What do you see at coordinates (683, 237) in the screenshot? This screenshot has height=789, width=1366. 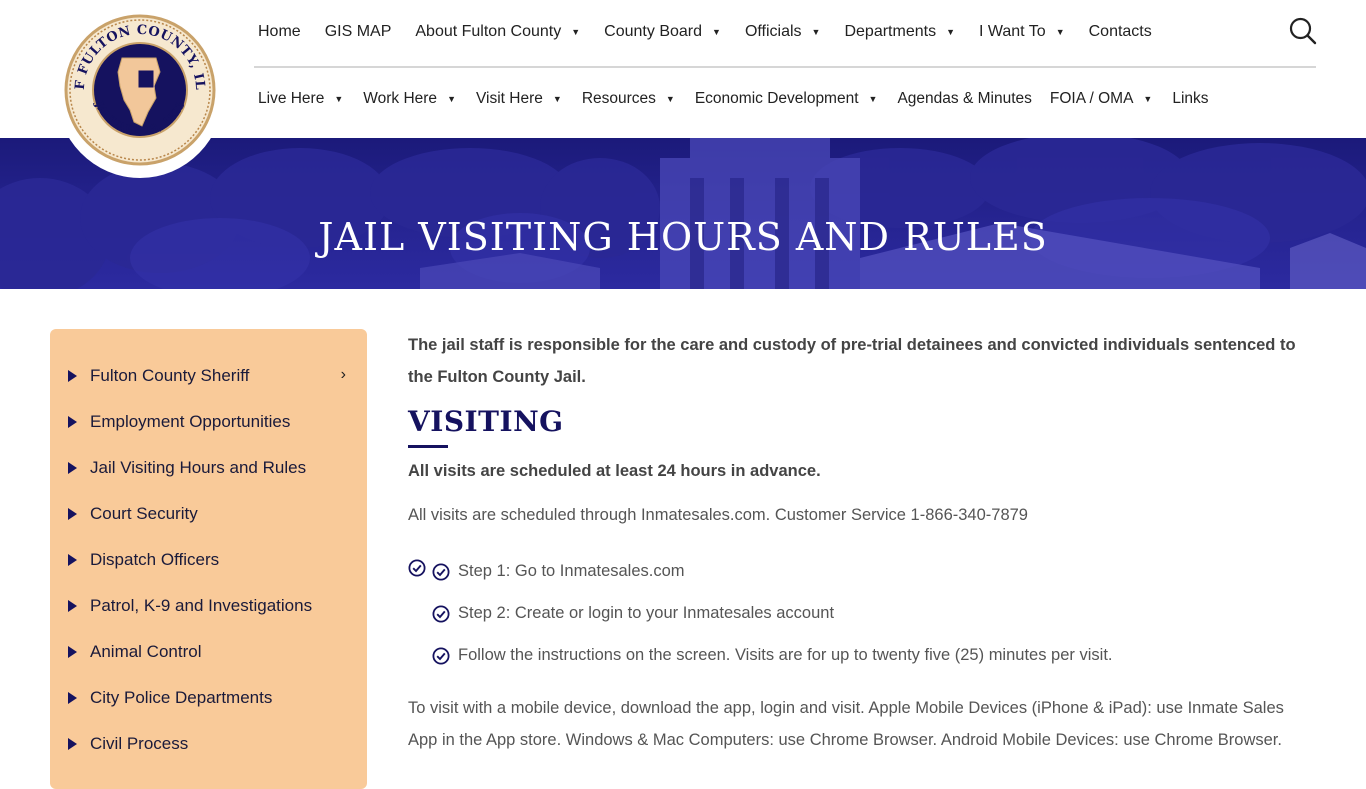 I see `page-title: JAIL VISITING HOURS AND RULES` at bounding box center [683, 237].